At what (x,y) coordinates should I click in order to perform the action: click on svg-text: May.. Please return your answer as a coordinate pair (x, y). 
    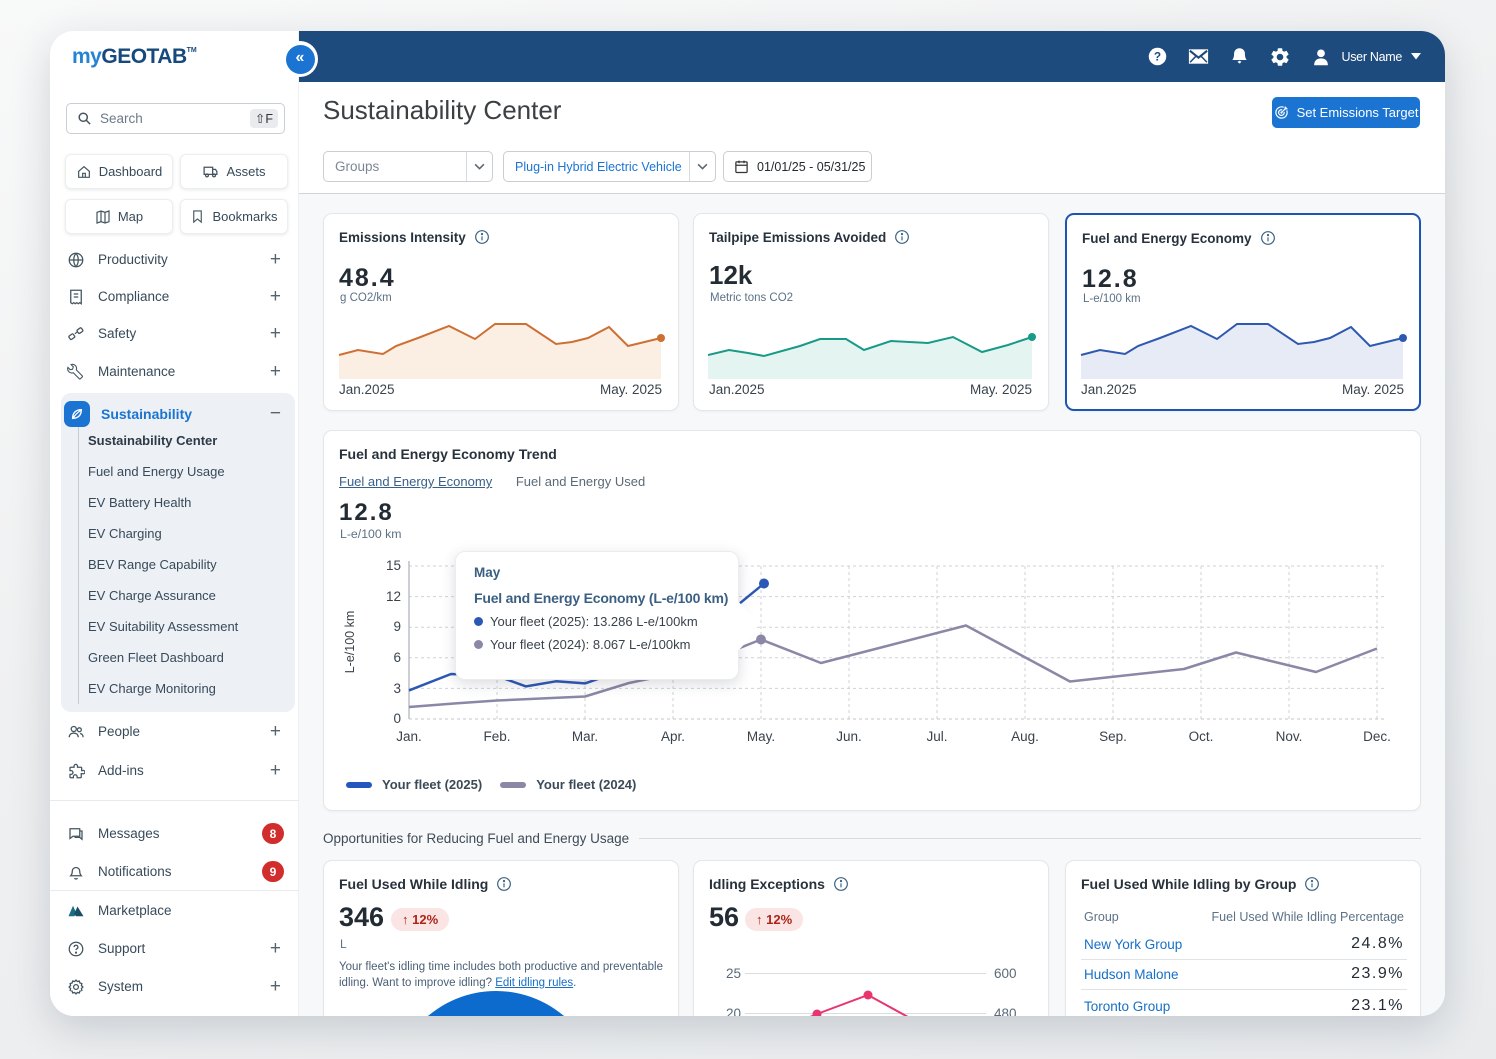
    Looking at the image, I should click on (761, 736).